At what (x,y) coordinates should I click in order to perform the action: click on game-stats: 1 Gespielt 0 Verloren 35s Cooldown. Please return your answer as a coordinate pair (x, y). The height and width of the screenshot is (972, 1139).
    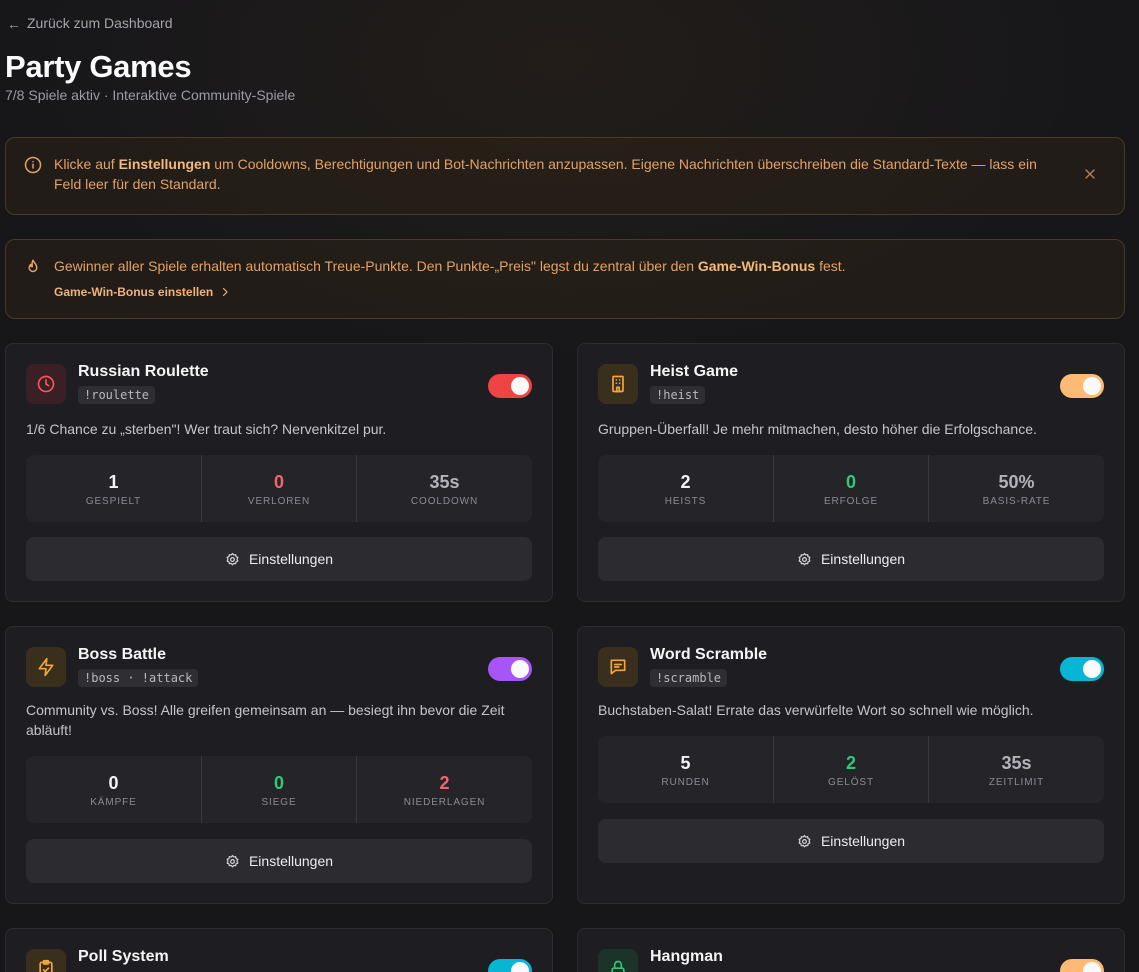
    Looking at the image, I should click on (279, 488).